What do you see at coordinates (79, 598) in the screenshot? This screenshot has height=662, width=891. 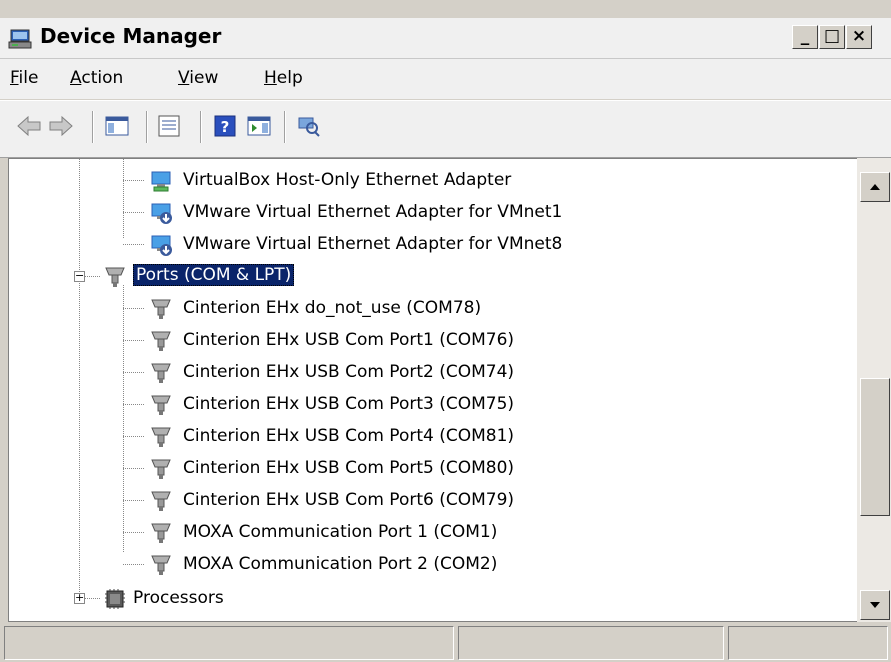 I see `expand-toggle: +` at bounding box center [79, 598].